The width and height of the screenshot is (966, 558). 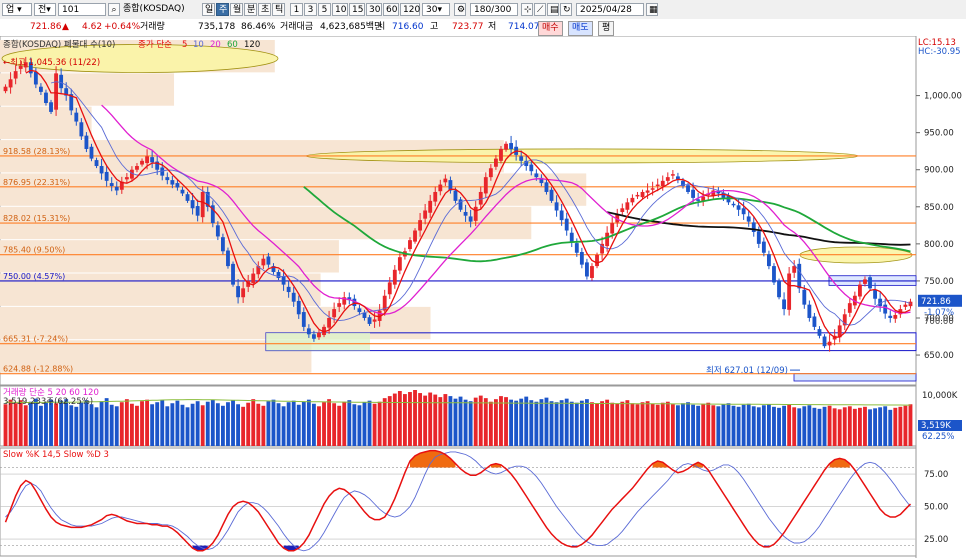 I want to click on minute-3-button: 3, so click(x=310, y=9).